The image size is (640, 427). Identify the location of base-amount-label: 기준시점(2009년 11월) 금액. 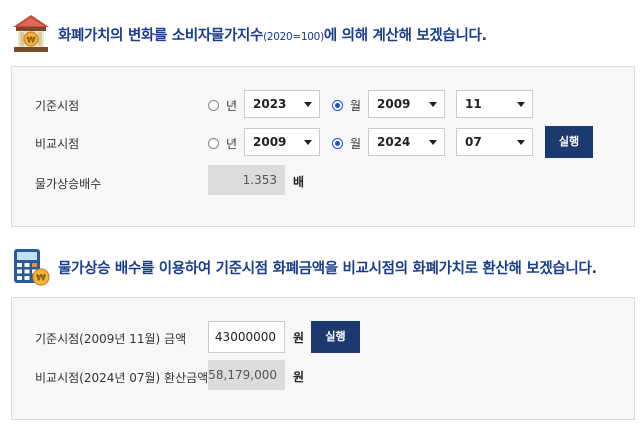
(111, 339).